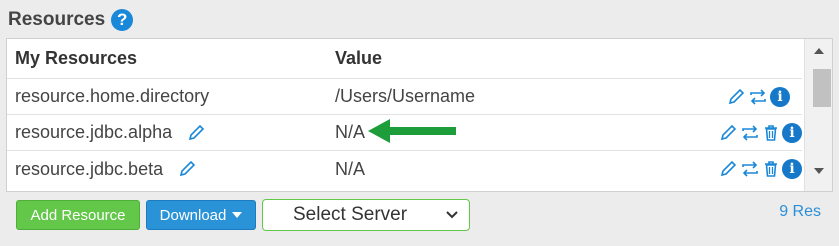  Describe the element at coordinates (76, 58) in the screenshot. I see `column-header-my-resources: My Resources` at that location.